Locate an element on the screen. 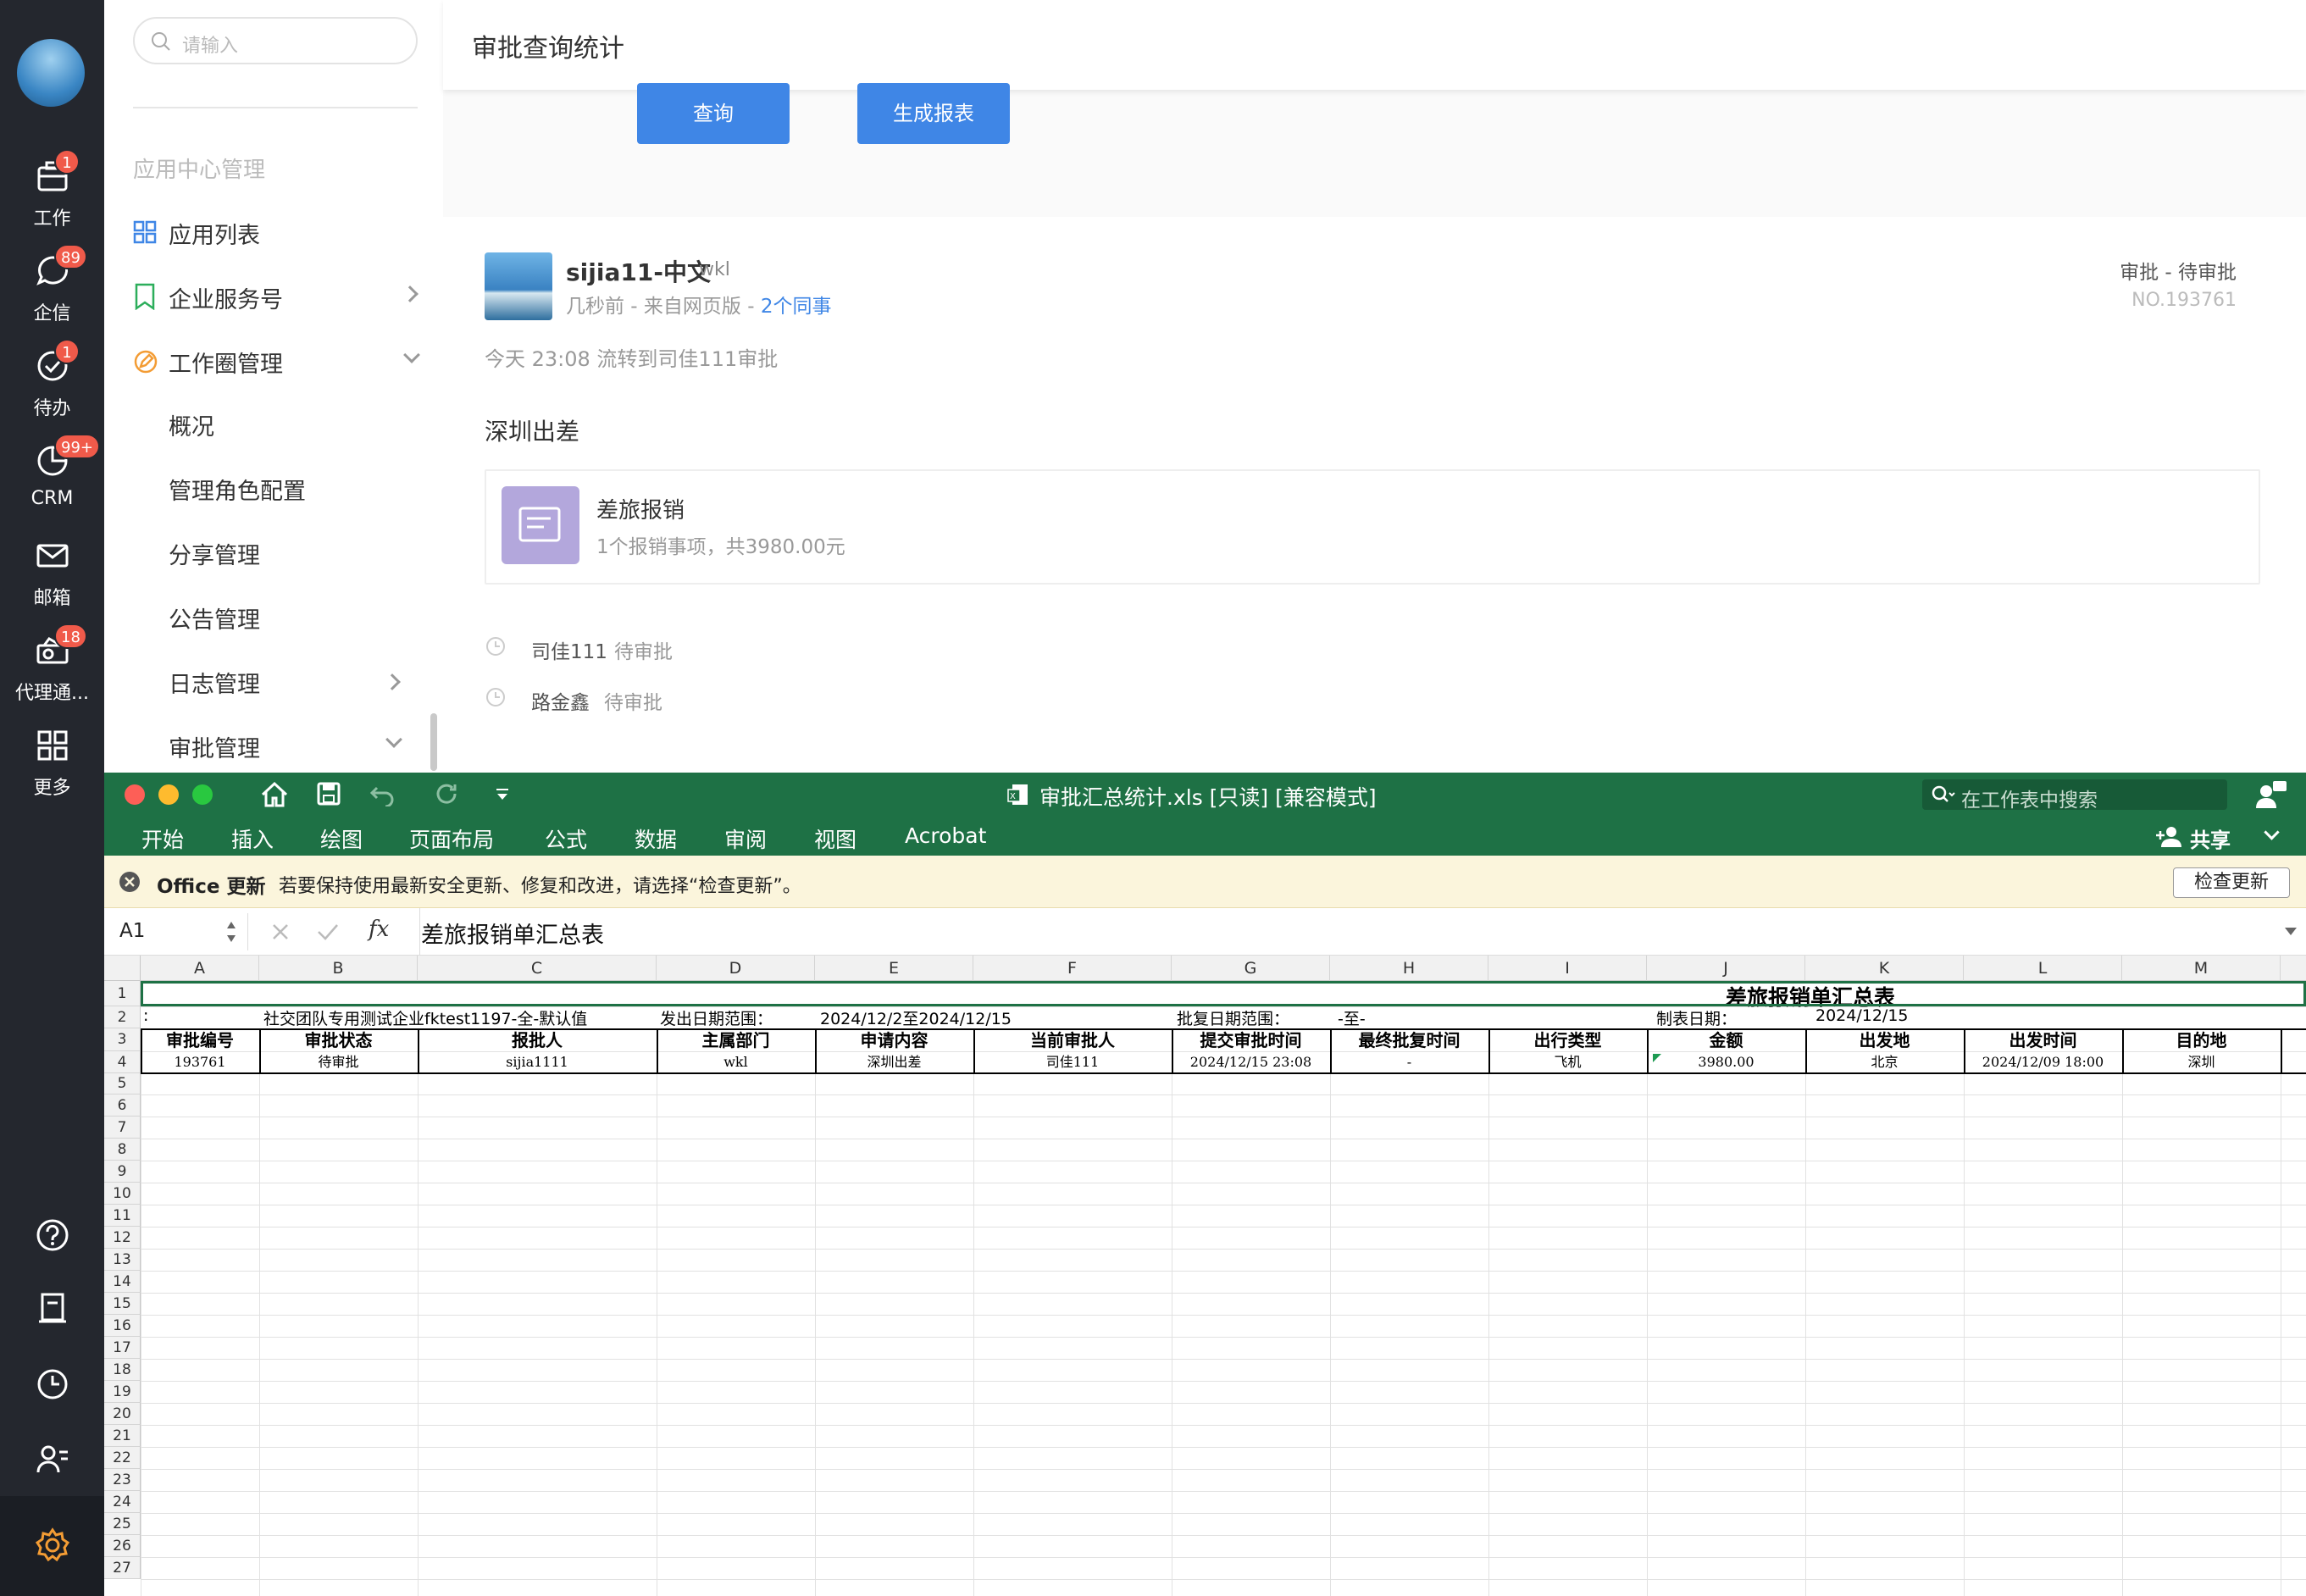  sidebar-subitem-roles: 管理角色配置 is located at coordinates (238, 489).